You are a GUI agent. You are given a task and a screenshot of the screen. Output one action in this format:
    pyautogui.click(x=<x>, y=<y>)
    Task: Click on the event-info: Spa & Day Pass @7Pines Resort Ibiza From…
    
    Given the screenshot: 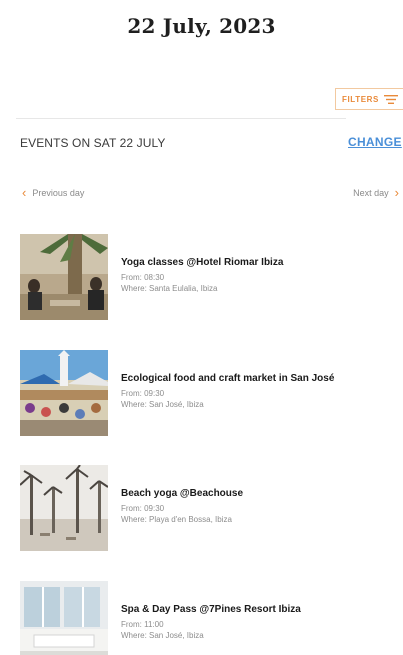 What is the action you would take?
    pyautogui.click(x=261, y=622)
    